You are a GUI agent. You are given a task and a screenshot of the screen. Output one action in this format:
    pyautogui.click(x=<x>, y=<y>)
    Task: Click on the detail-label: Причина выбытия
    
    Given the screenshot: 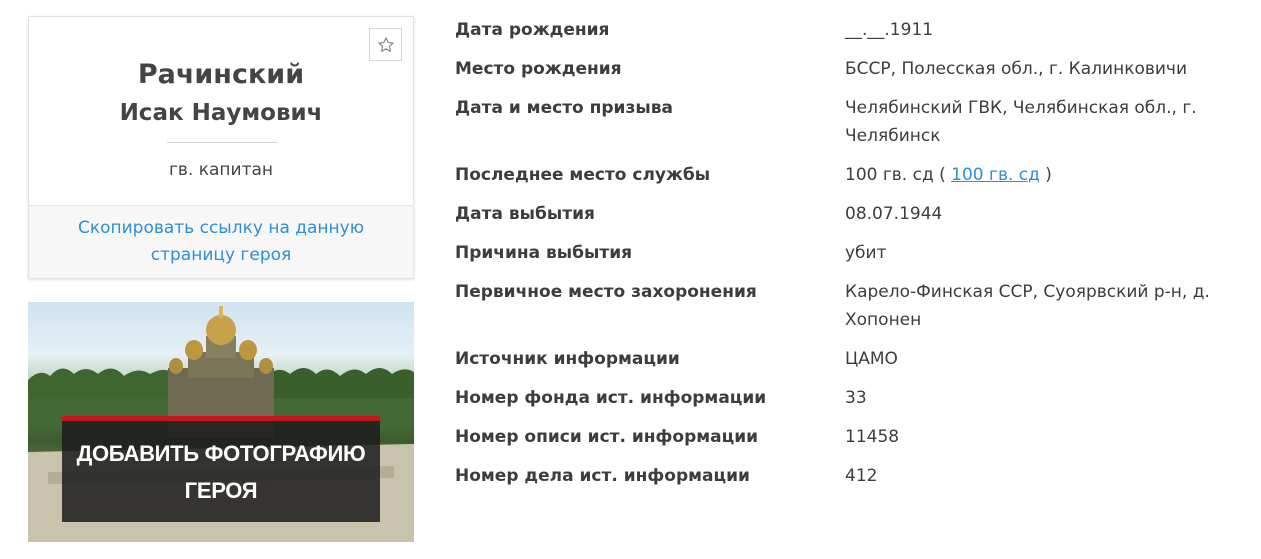 What is the action you would take?
    pyautogui.click(x=544, y=253)
    